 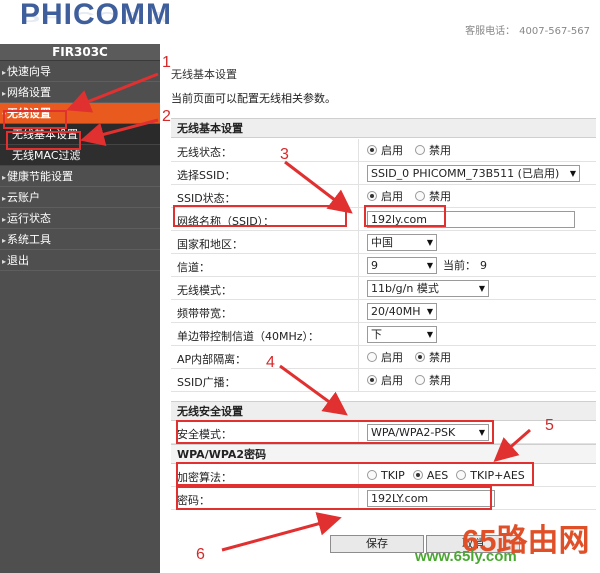 I want to click on watermark-url: www.65ly.com, so click(x=466, y=556).